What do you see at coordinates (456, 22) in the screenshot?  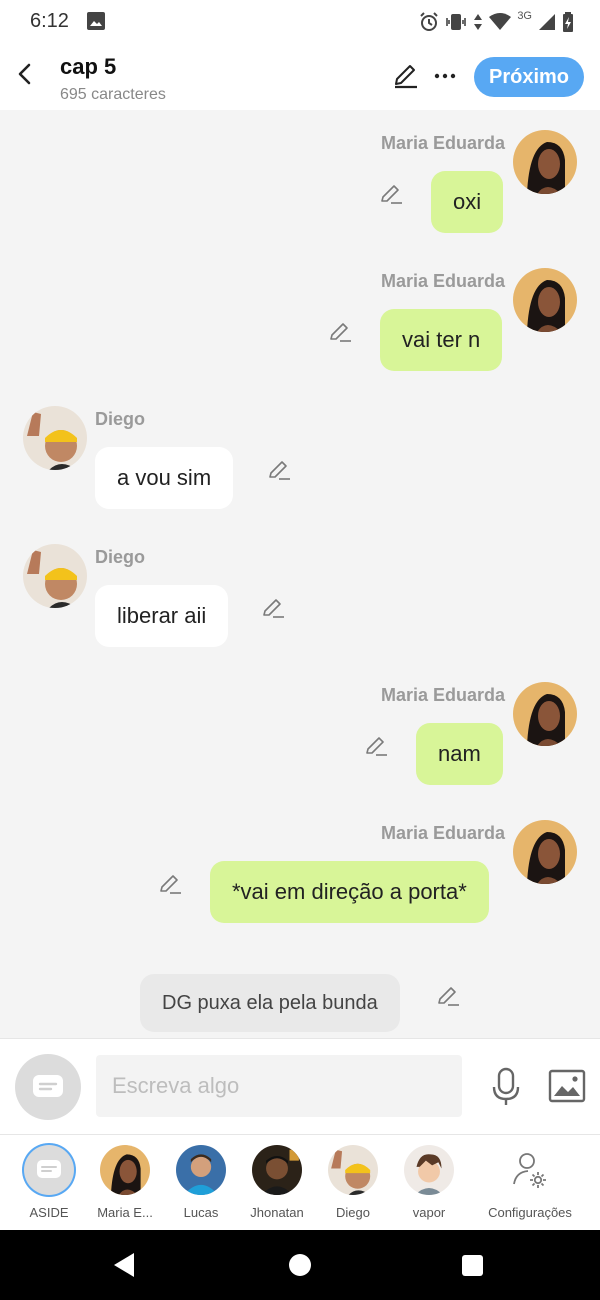 I see `vibrate-icon` at bounding box center [456, 22].